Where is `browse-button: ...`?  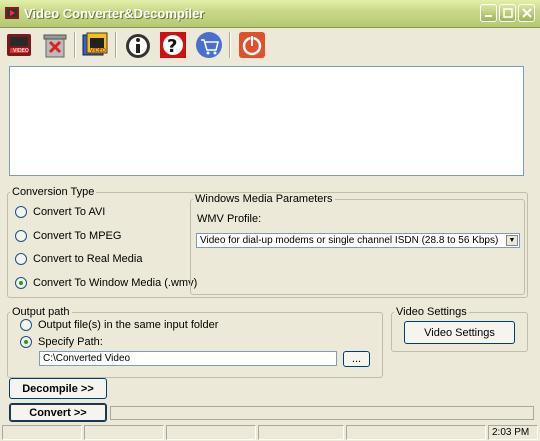 browse-button: ... is located at coordinates (356, 359).